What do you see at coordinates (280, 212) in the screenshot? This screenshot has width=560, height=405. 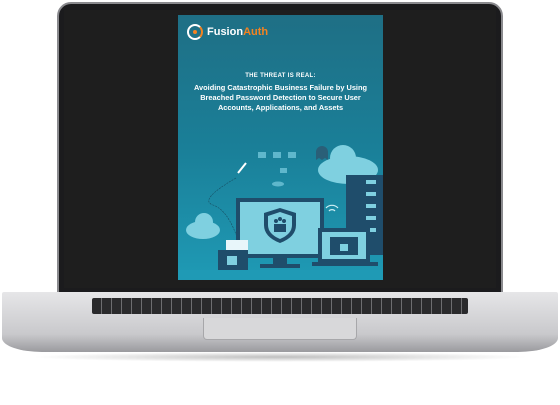 I see `security-illustration` at bounding box center [280, 212].